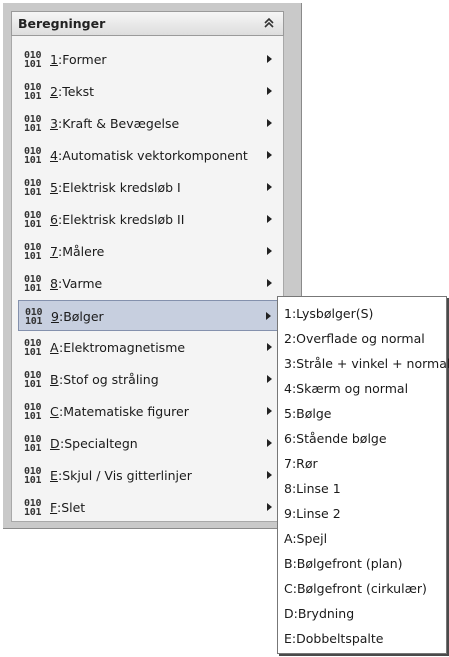  Describe the element at coordinates (54, 347) in the screenshot. I see `menu-item-shortcut: A` at that location.